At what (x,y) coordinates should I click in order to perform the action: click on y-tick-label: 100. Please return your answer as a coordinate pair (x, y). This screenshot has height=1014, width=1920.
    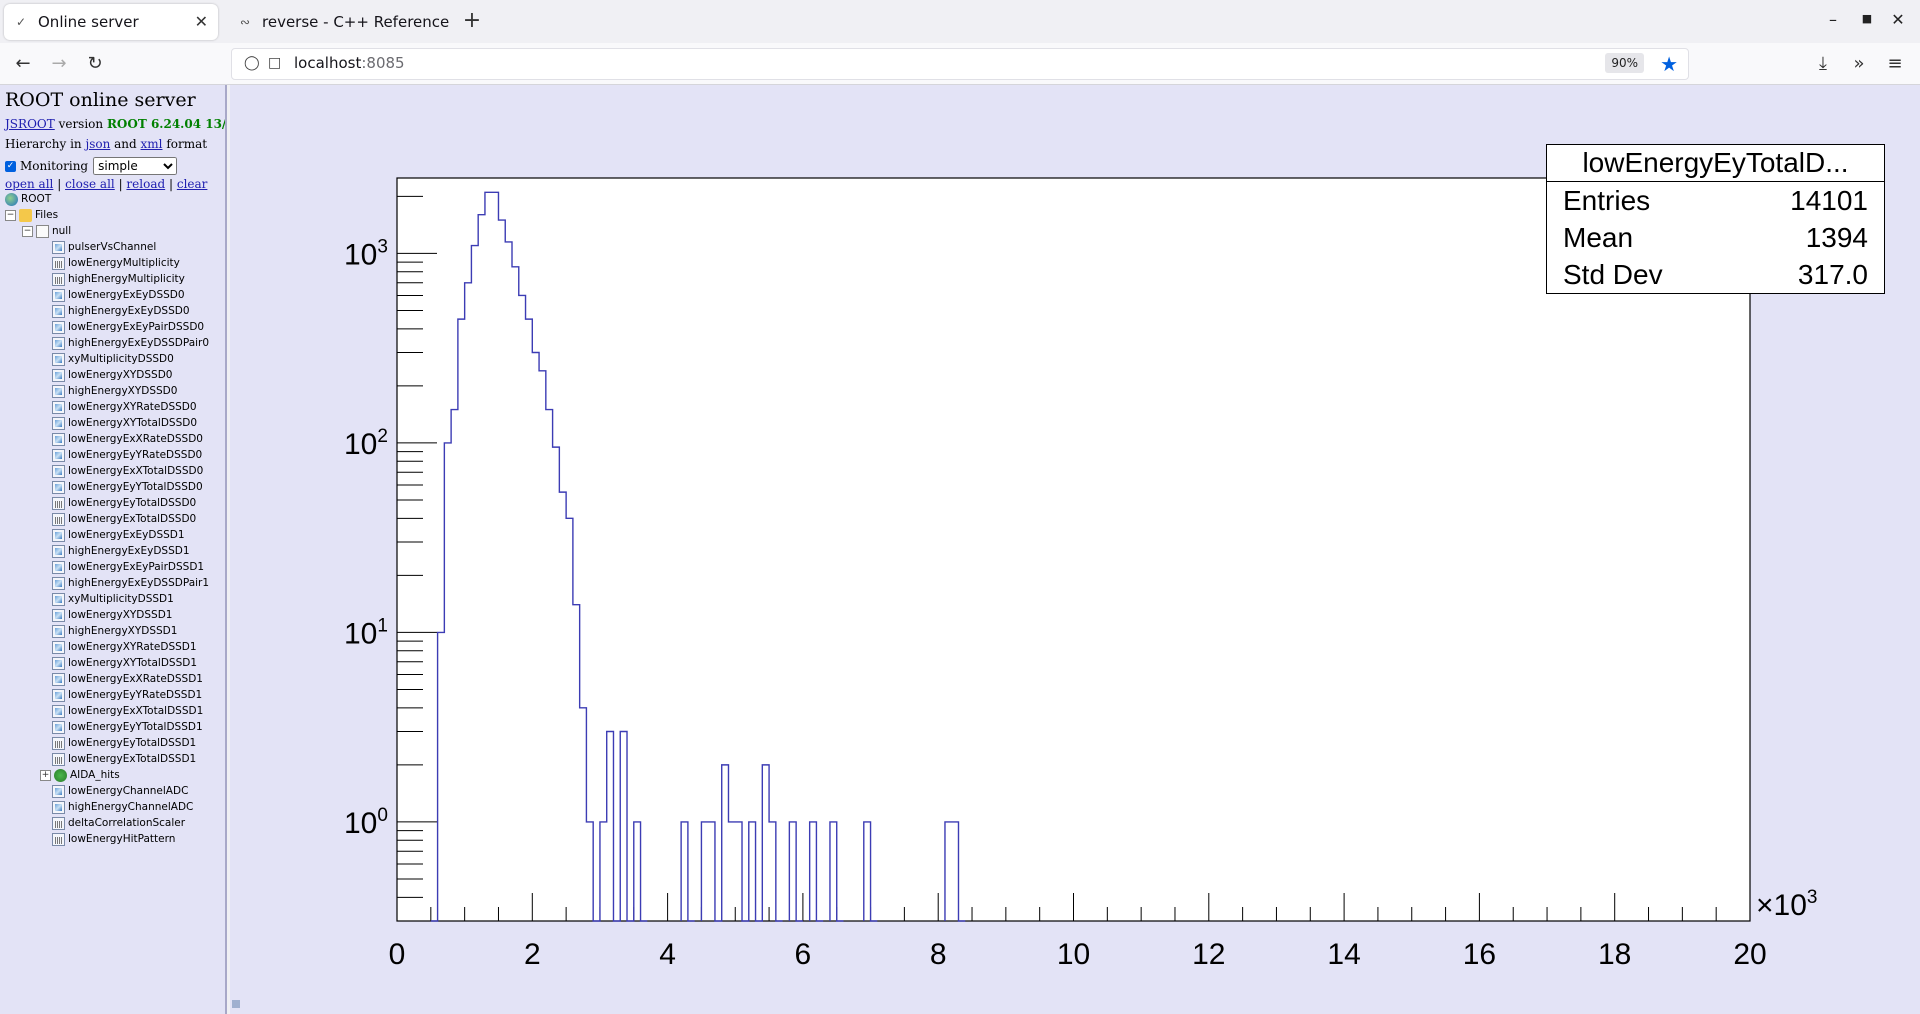
    Looking at the image, I should click on (366, 822).